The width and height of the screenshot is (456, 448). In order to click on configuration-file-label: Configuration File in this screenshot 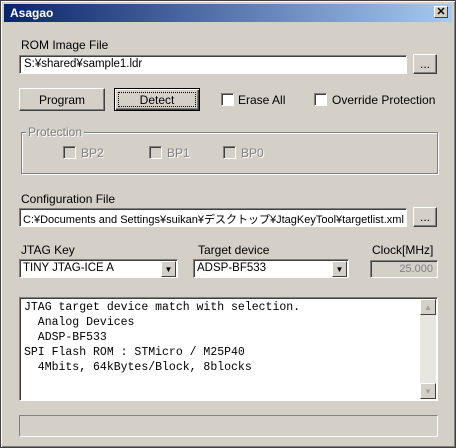, I will do `click(68, 199)`.